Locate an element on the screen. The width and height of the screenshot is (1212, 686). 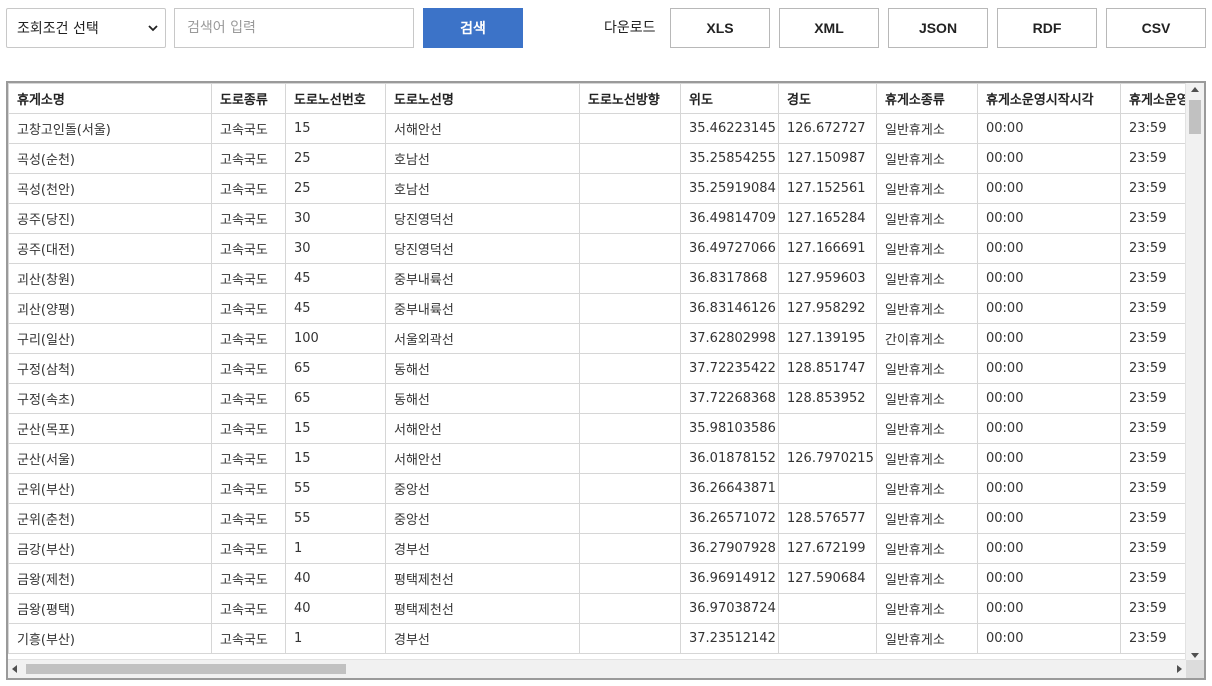
search-button: 검색 is located at coordinates (473, 28).